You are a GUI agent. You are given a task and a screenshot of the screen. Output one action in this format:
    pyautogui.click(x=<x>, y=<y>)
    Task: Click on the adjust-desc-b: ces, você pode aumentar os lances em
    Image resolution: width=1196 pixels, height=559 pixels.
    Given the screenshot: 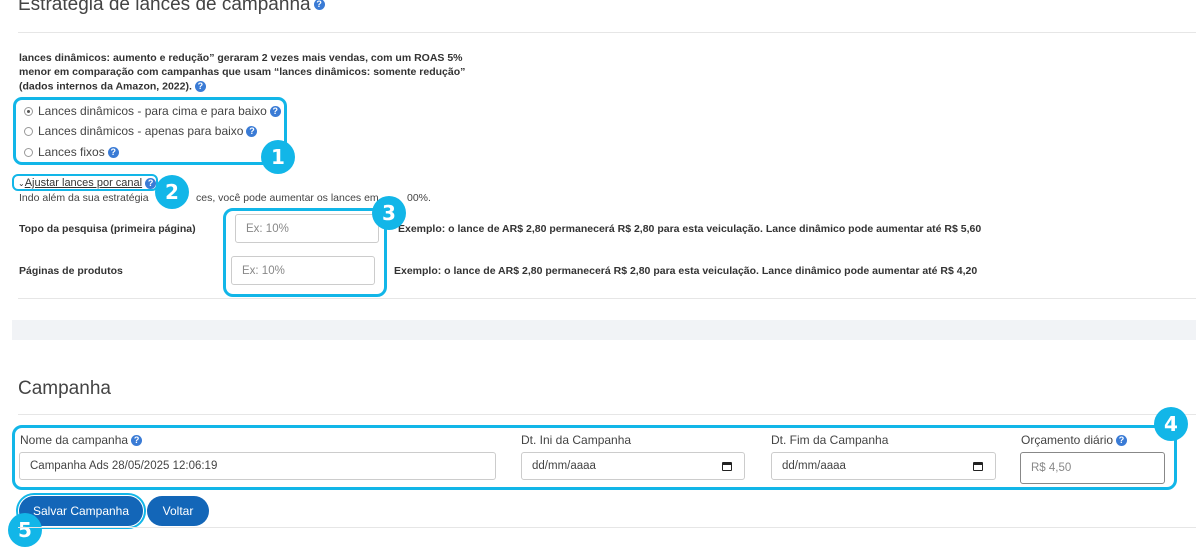 What is the action you would take?
    pyautogui.click(x=287, y=198)
    